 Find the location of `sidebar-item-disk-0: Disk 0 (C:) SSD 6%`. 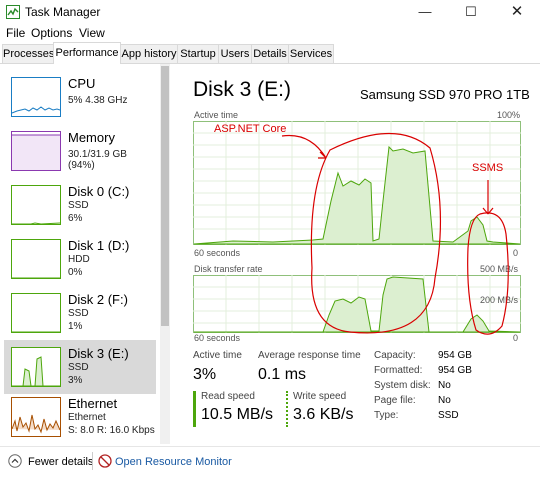

sidebar-item-disk-0: Disk 0 (C:) SSD 6% is located at coordinates (80, 205).